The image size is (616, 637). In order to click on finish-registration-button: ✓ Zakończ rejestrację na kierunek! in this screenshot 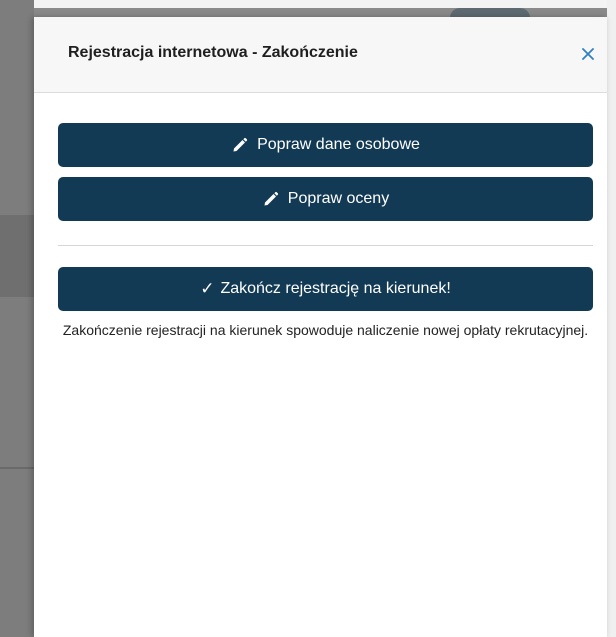, I will do `click(325, 289)`.